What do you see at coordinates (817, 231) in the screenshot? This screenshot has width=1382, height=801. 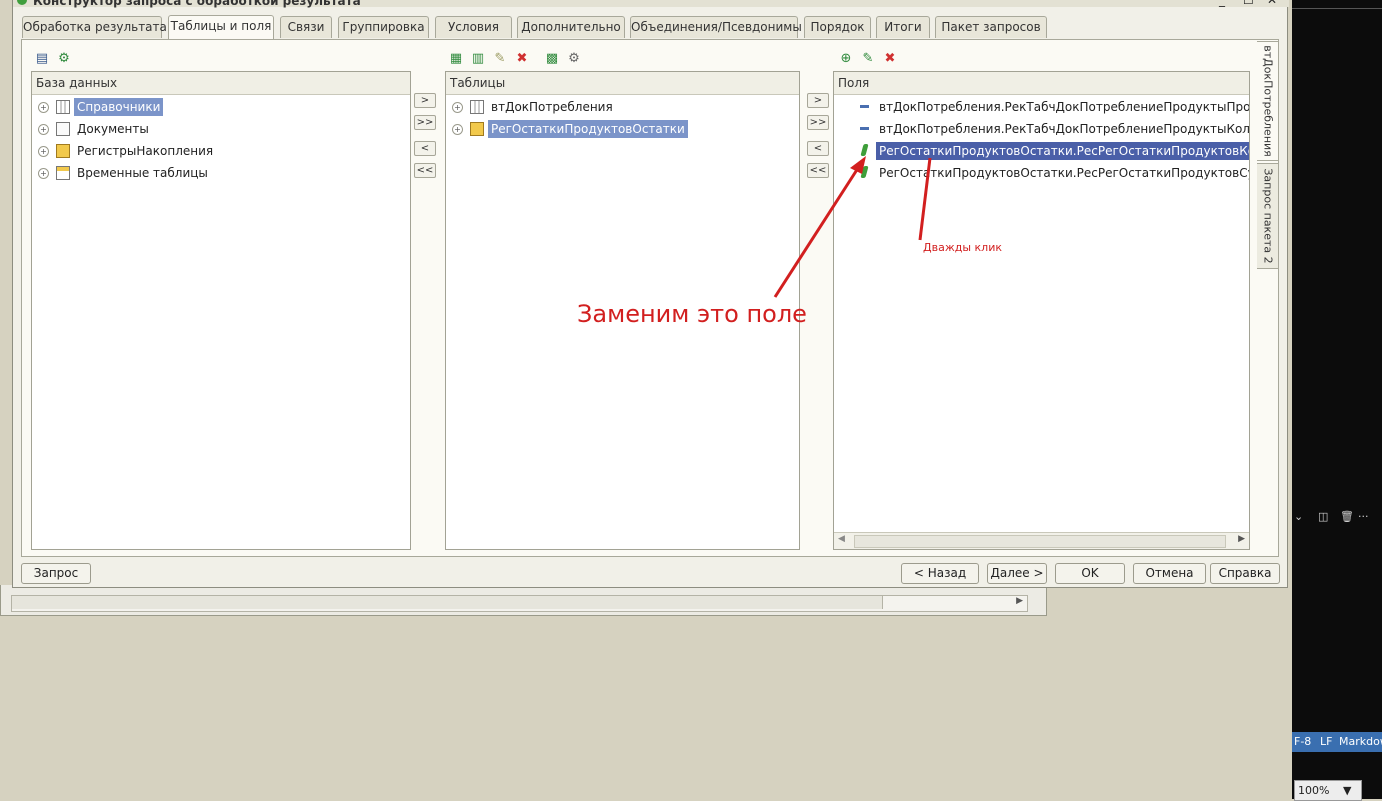 I see `arrow-to-field` at bounding box center [817, 231].